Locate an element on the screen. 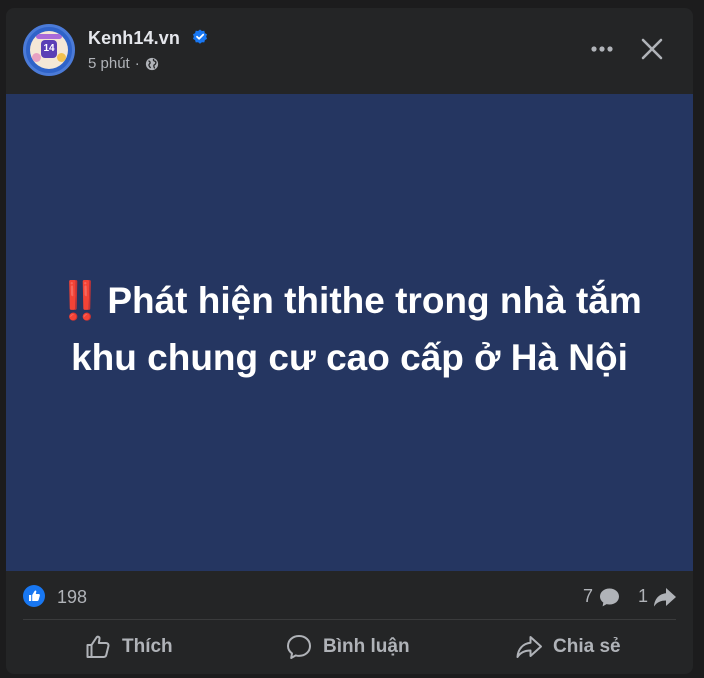 The height and width of the screenshot is (678, 704). page-name-link: Kenh14.vn is located at coordinates (134, 38).